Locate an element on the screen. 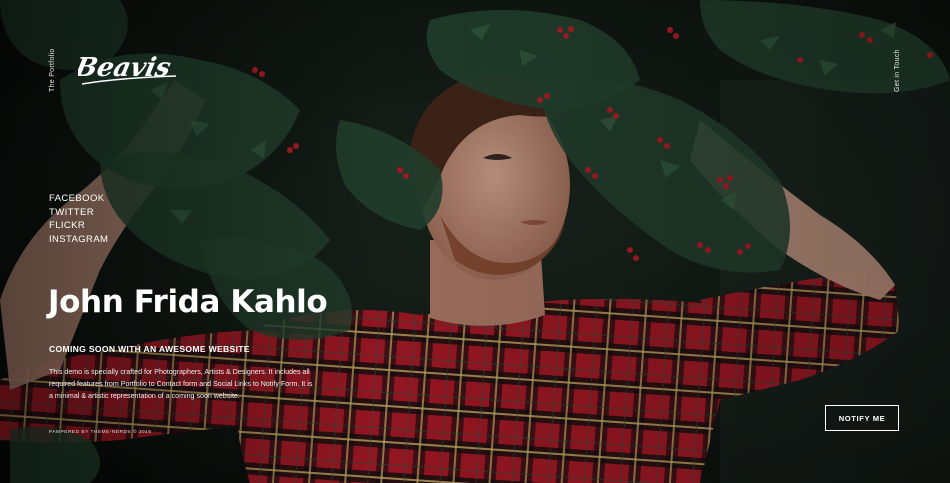 The width and height of the screenshot is (950, 483). hero-subheading: COMING SOON WITH AN AWESOME WEBSITE is located at coordinates (149, 349).